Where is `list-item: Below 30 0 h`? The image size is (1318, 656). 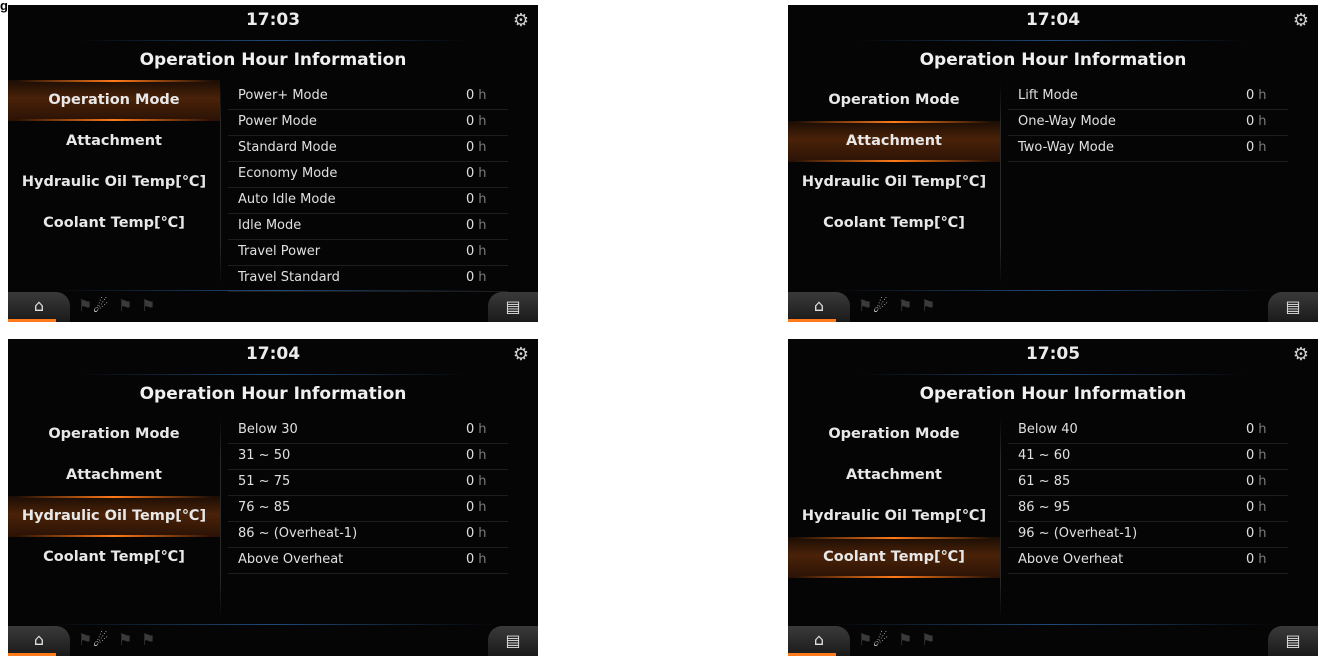
list-item: Below 30 0 h is located at coordinates (368, 431).